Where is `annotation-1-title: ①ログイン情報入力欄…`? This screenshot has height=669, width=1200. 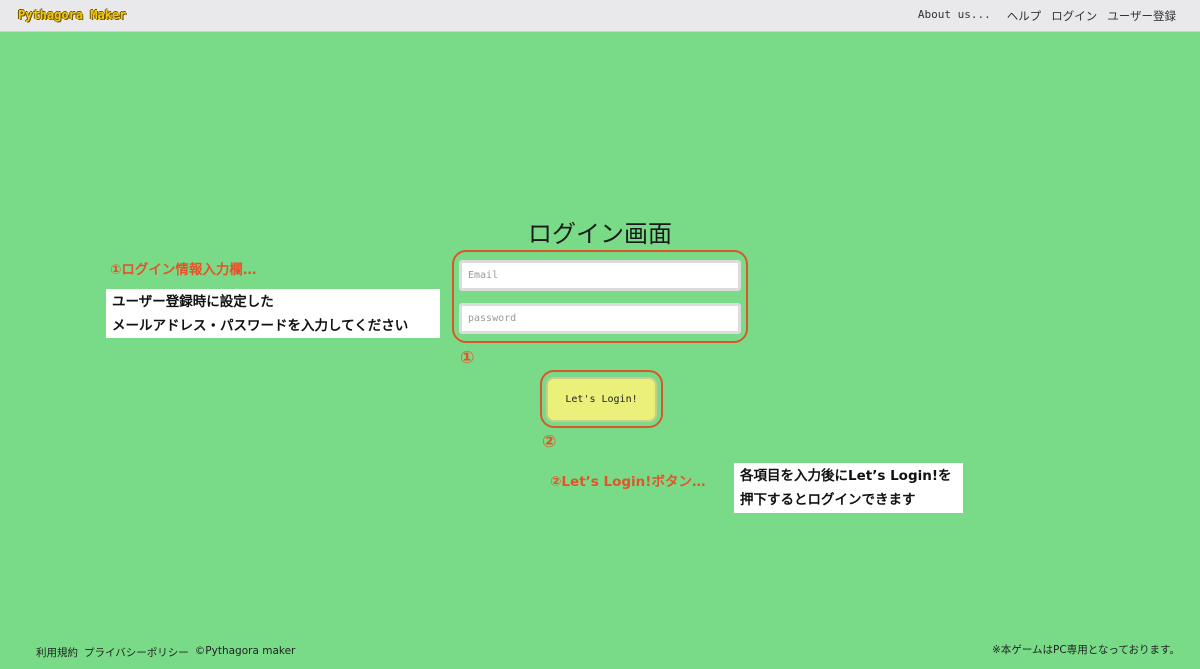 annotation-1-title: ①ログイン情報入力欄… is located at coordinates (183, 270).